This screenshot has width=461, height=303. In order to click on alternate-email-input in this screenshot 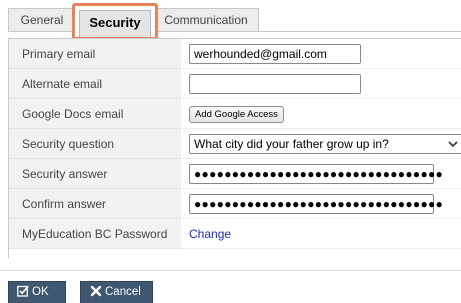, I will do `click(275, 84)`.